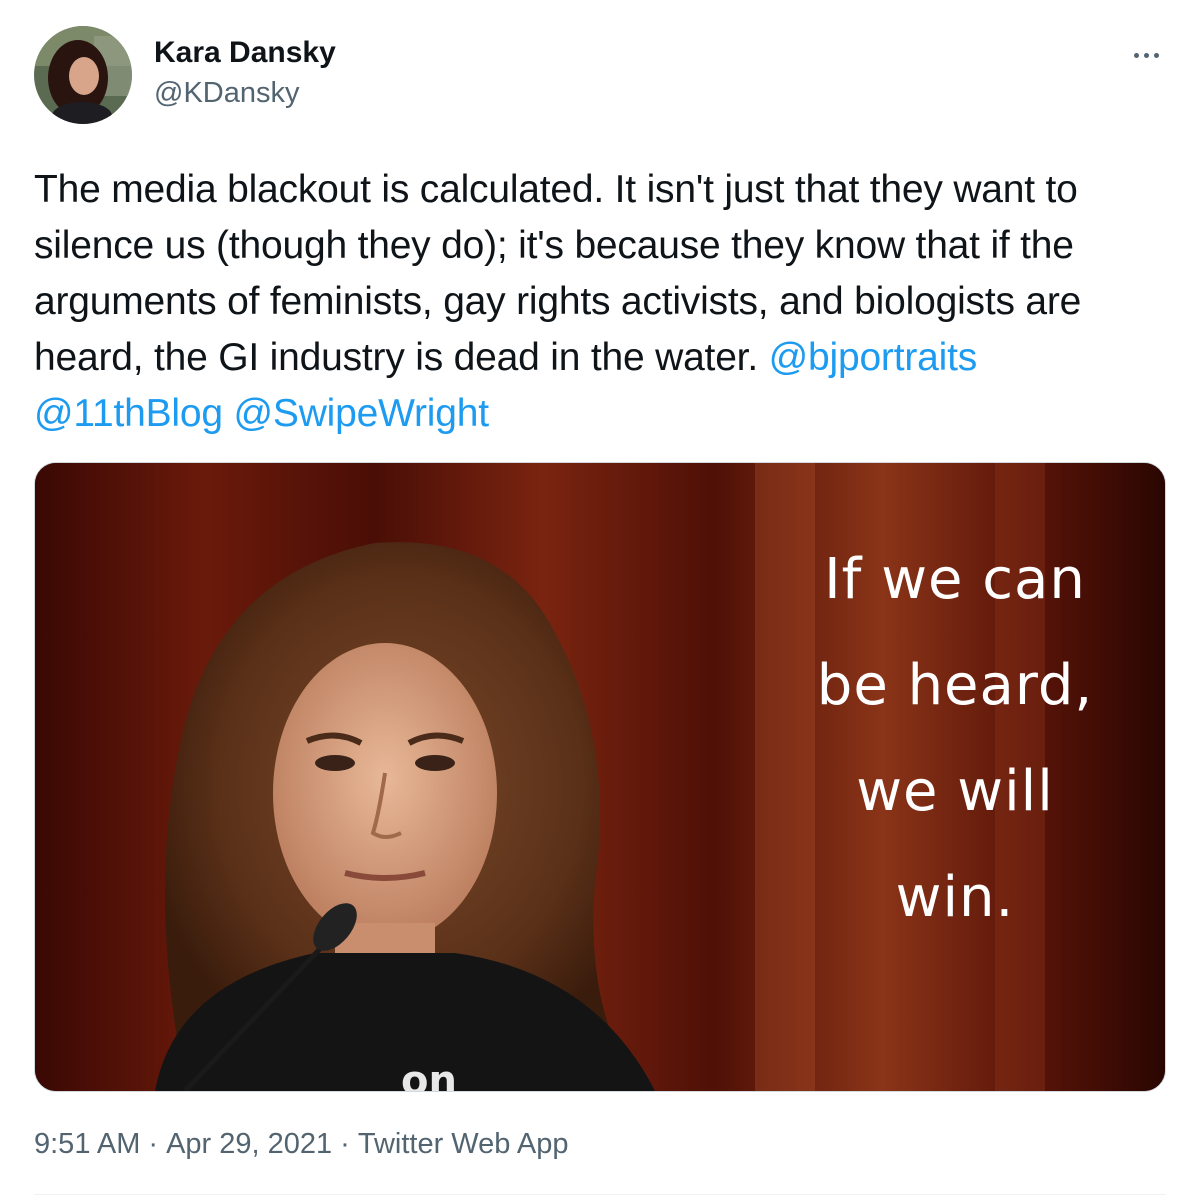  I want to click on caption-line: win., so click(955, 897).